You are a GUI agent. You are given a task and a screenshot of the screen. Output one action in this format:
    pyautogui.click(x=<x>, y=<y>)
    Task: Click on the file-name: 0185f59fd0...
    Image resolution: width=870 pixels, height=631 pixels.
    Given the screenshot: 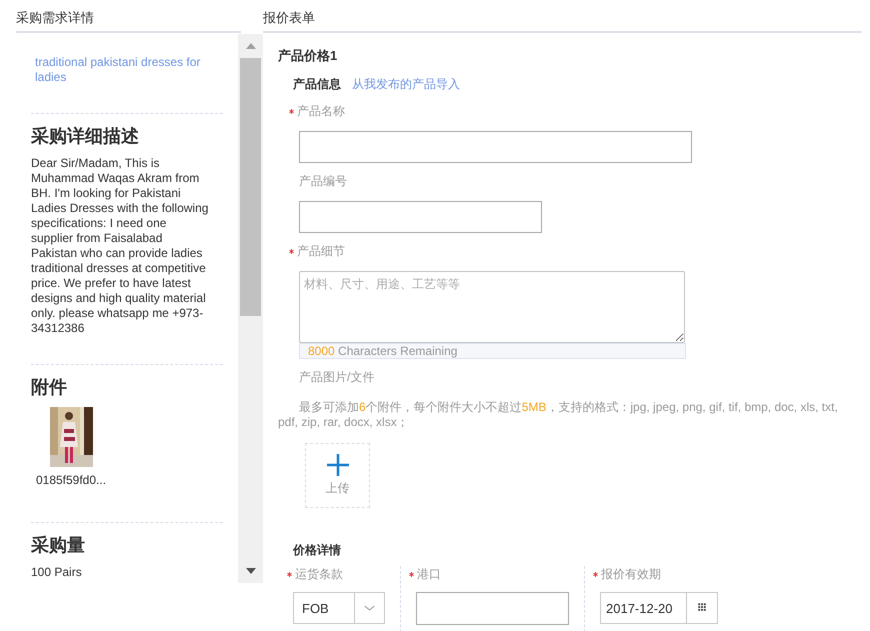 What is the action you would take?
    pyautogui.click(x=71, y=480)
    